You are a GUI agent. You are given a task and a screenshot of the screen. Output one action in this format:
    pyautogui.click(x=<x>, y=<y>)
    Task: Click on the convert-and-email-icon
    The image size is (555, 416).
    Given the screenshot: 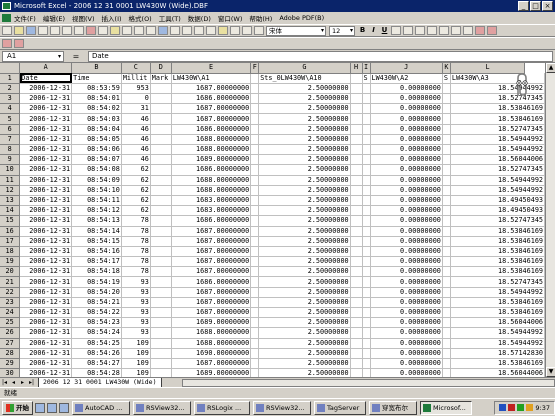 What is the action you would take?
    pyautogui.click(x=19, y=43)
    